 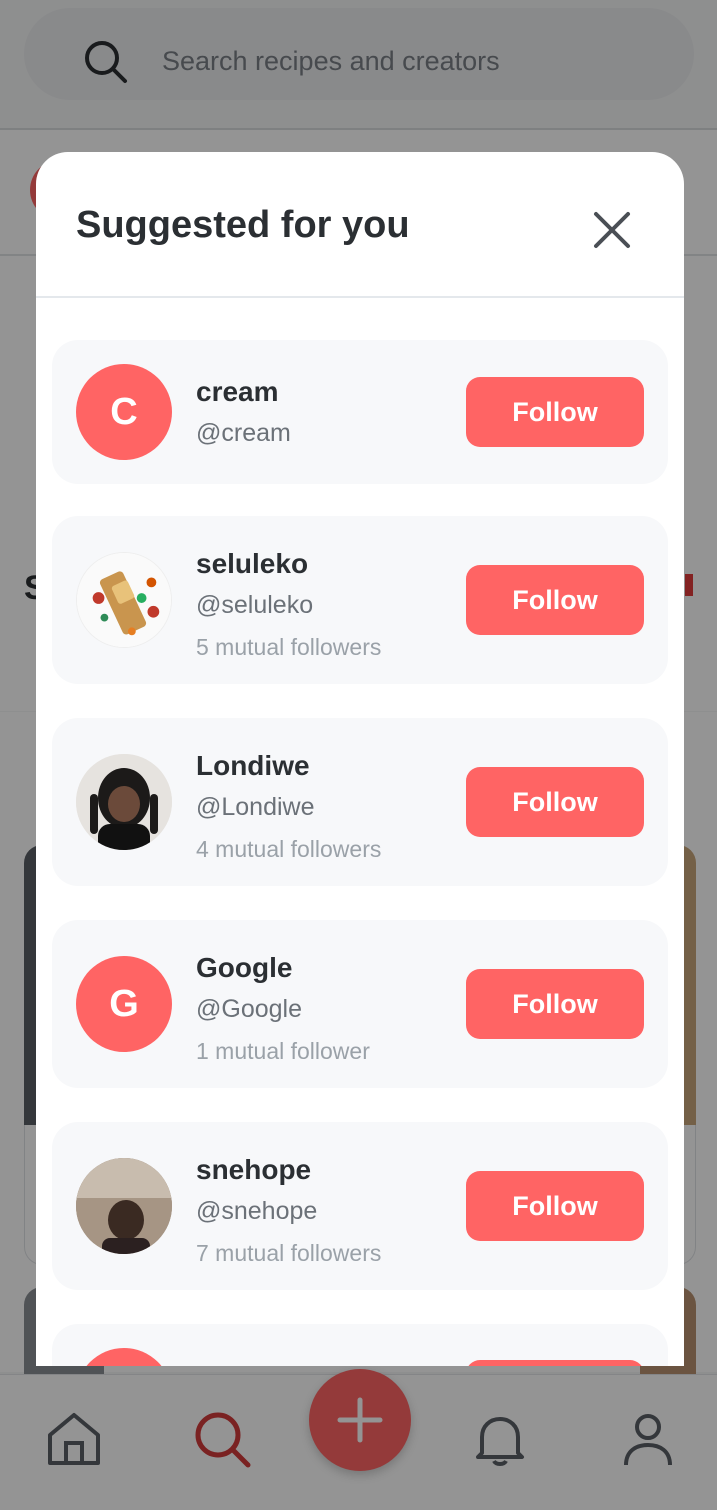 I want to click on user-handle: @cream, so click(x=243, y=433).